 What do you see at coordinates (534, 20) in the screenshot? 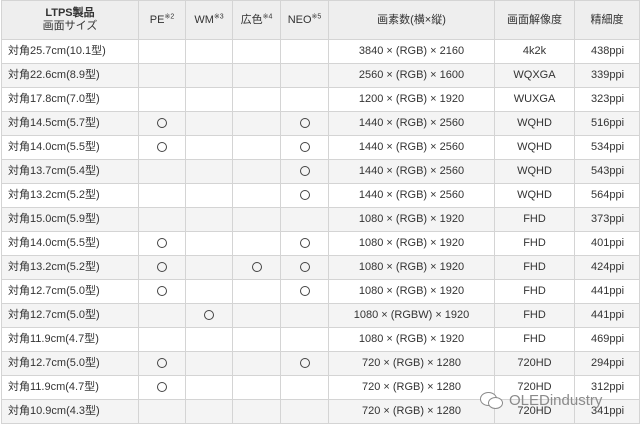
I see `header-resolution: 画面解像度` at bounding box center [534, 20].